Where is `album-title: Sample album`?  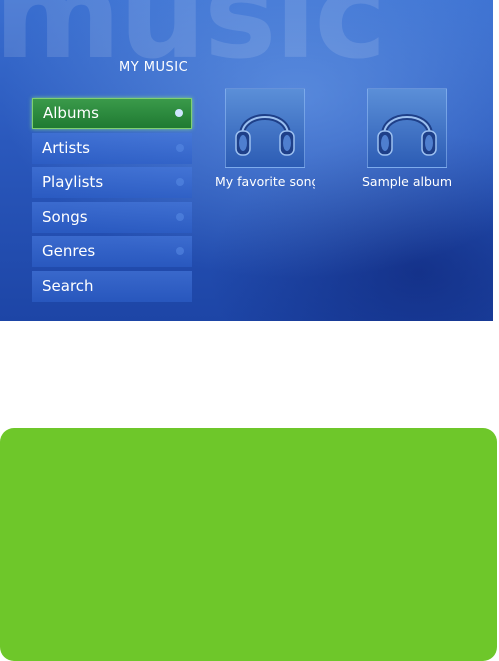
album-title: Sample album is located at coordinates (406, 181).